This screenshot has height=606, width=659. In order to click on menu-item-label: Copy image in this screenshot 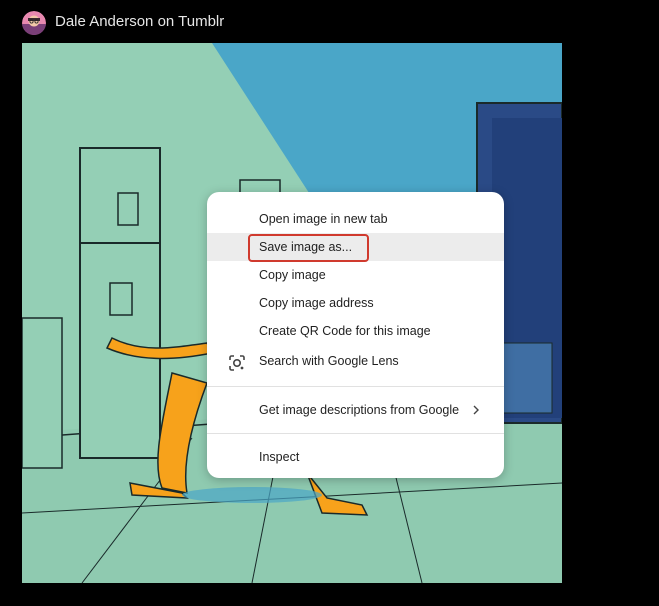, I will do `click(292, 275)`.